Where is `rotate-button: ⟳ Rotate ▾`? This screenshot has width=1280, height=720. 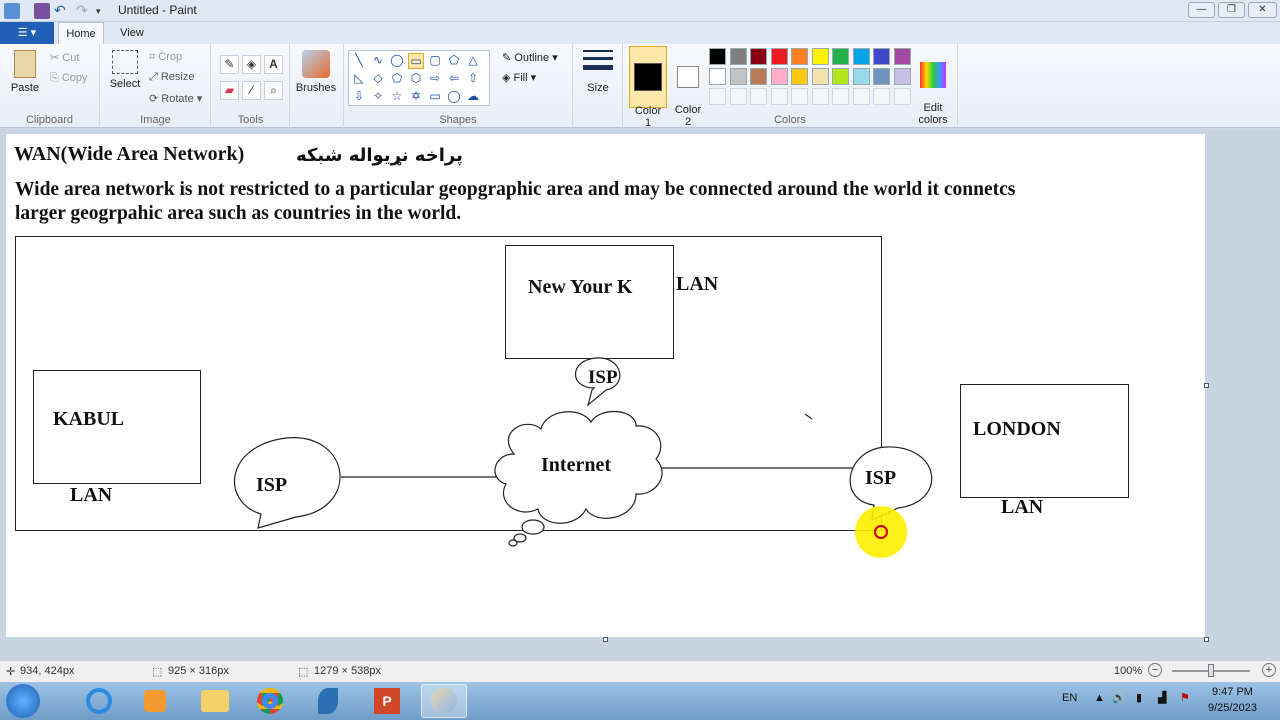 rotate-button: ⟳ Rotate ▾ is located at coordinates (175, 98).